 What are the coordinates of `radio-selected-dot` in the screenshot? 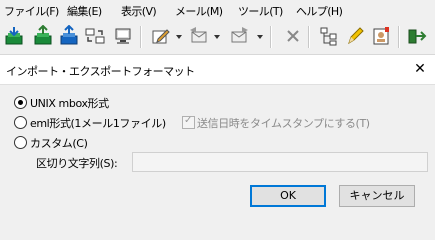 It's located at (20, 102).